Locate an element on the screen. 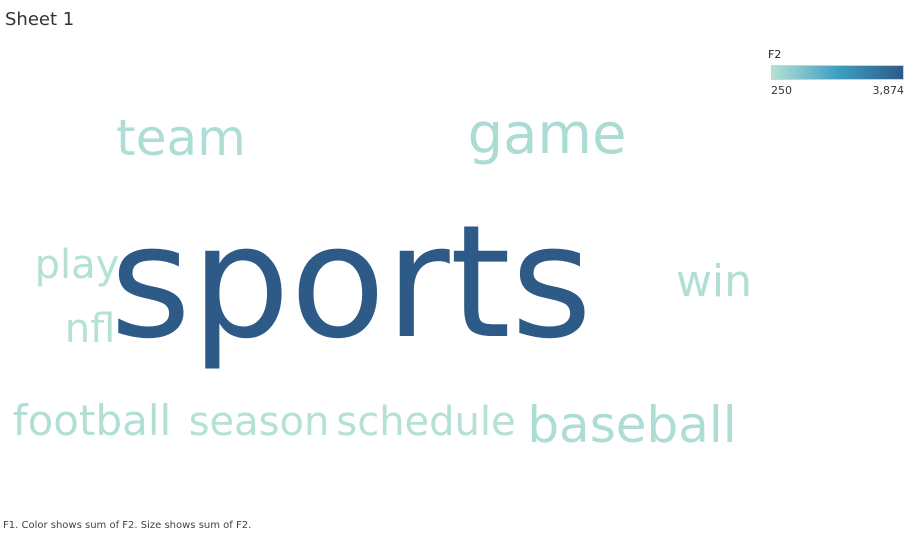  word-baseball: baseball is located at coordinates (631, 425).